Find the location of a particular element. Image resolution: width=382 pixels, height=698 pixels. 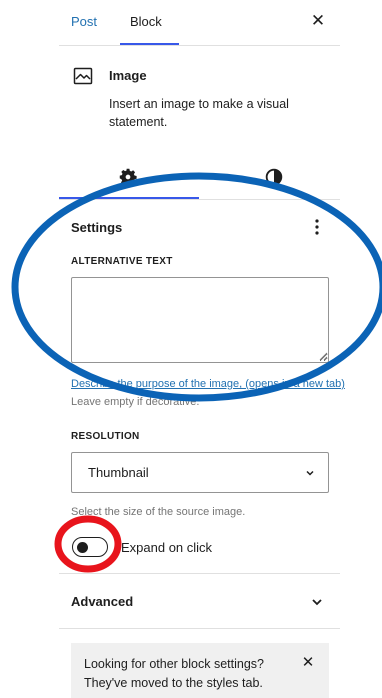

active-tab-indicator is located at coordinates (149, 44).